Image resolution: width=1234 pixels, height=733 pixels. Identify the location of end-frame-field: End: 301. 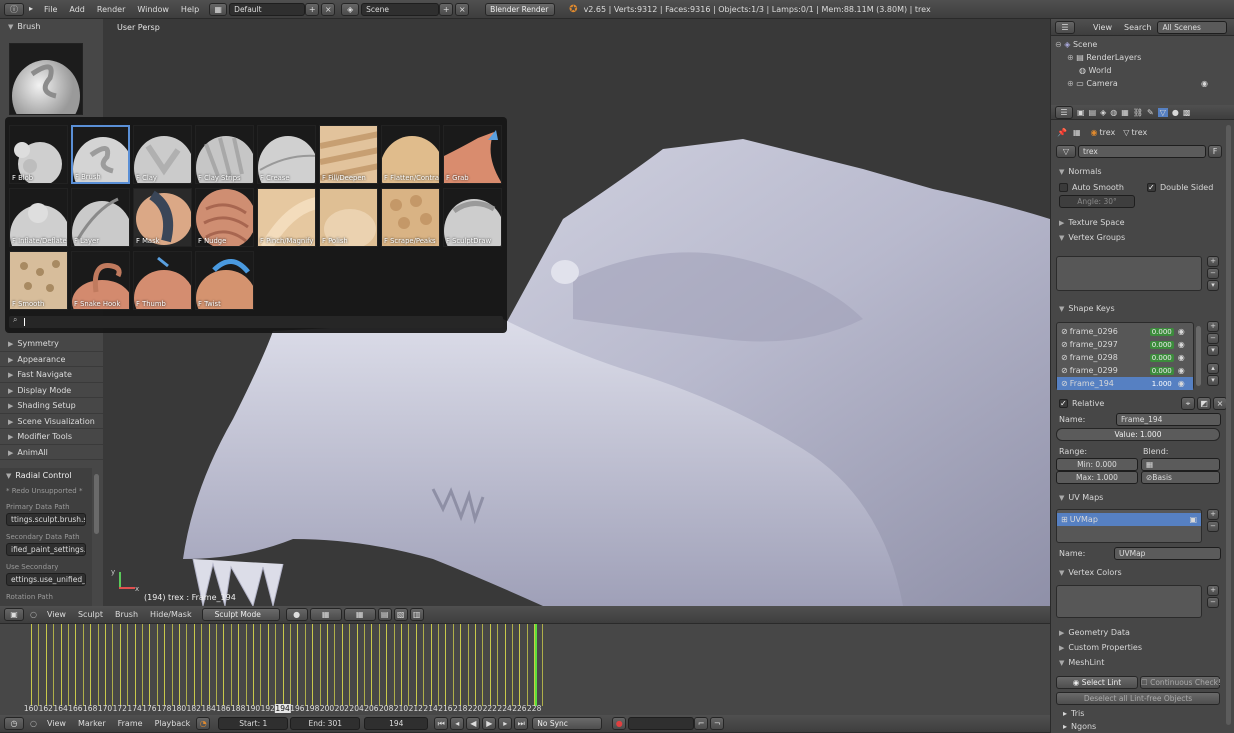
(325, 723).